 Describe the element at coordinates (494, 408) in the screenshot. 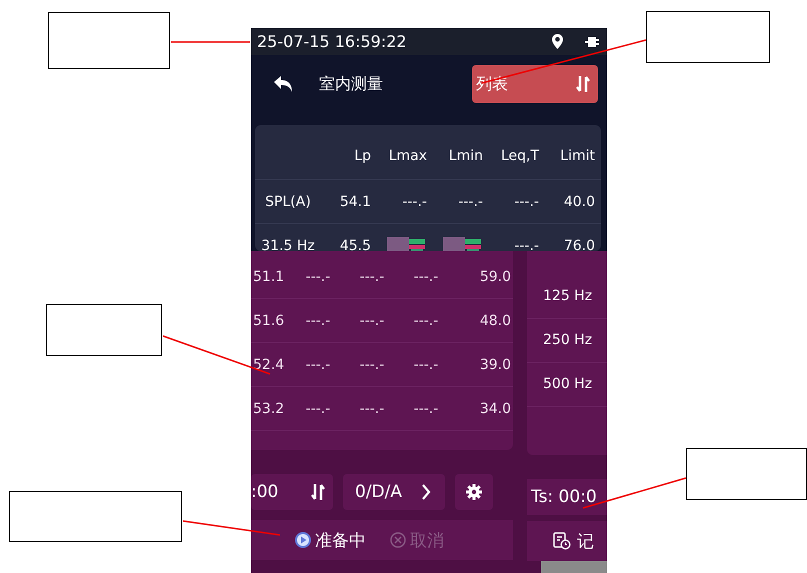

I see `table-cell-text: 34.0` at that location.